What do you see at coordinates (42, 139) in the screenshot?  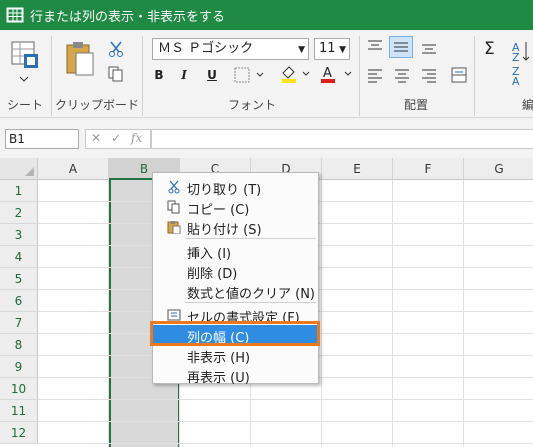 I see `name-box: B1` at bounding box center [42, 139].